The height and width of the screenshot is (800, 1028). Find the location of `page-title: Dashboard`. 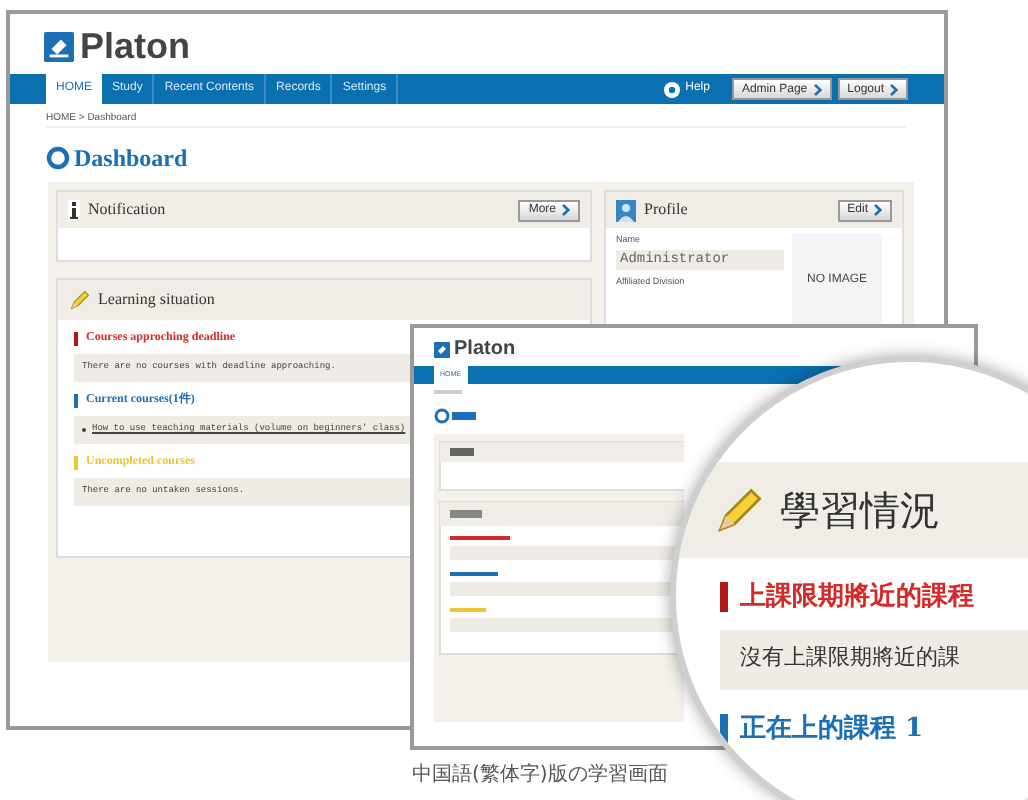

page-title: Dashboard is located at coordinates (131, 159).